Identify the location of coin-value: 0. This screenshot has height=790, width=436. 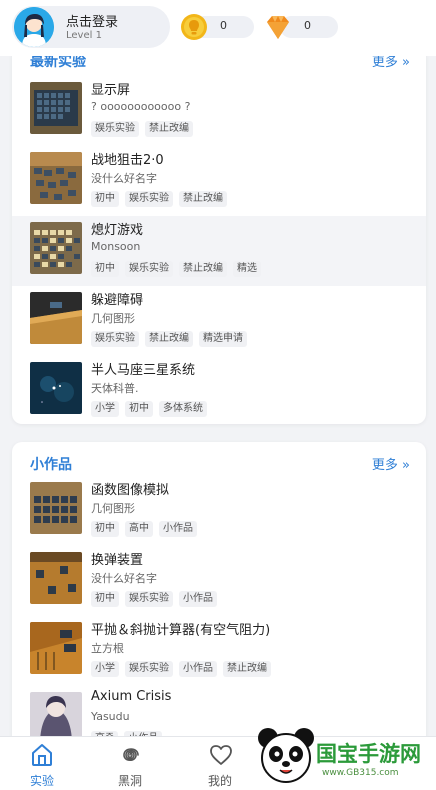
(223, 25).